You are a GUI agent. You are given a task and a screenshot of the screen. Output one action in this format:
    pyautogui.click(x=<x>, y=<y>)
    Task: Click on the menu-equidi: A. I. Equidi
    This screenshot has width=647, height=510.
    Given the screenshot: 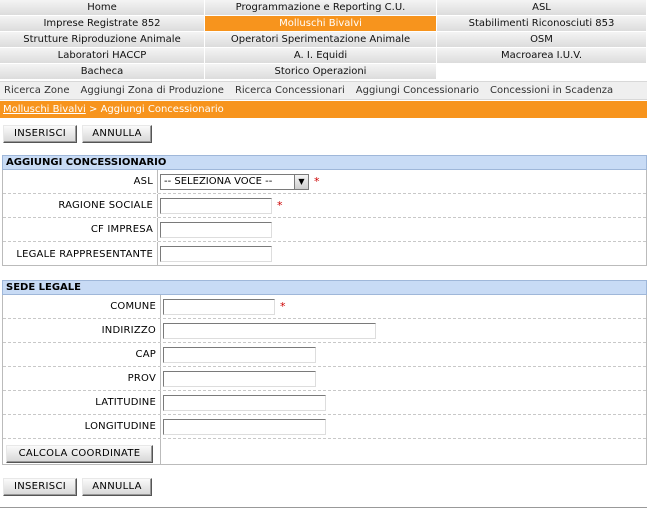 What is the action you would take?
    pyautogui.click(x=321, y=56)
    